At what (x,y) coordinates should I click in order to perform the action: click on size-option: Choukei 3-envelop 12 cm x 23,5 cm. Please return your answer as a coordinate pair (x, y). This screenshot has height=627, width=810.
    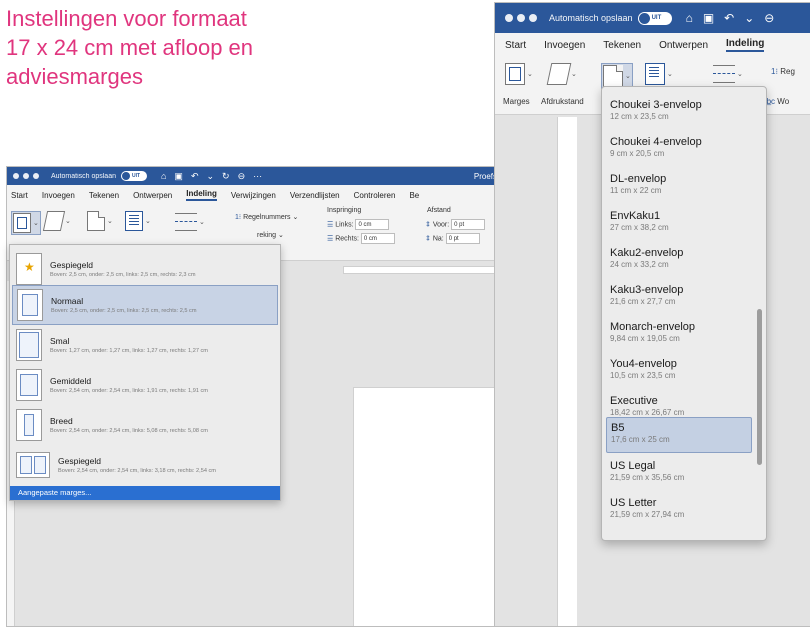
    Looking at the image, I should click on (679, 113).